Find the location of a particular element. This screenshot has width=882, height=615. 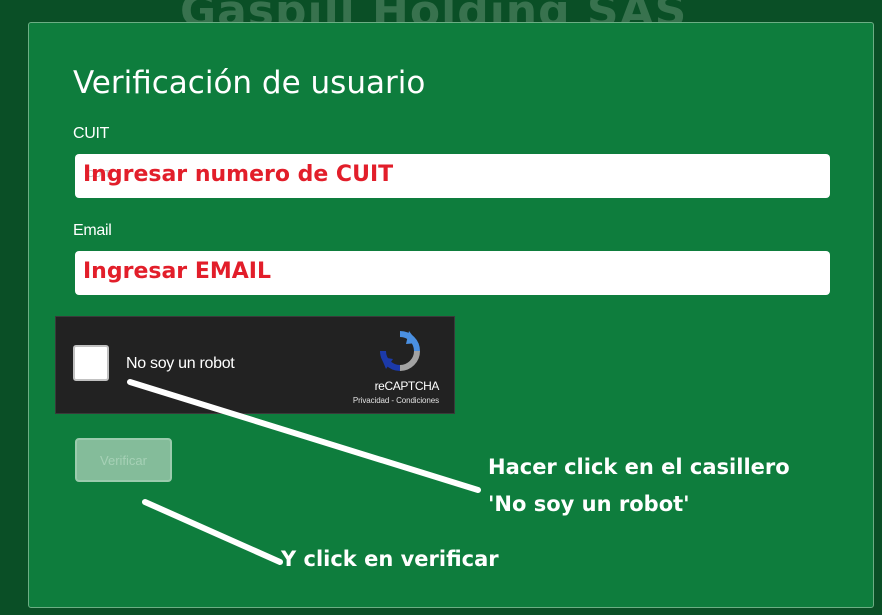

annotation-arrows is located at coordinates (304, 472).